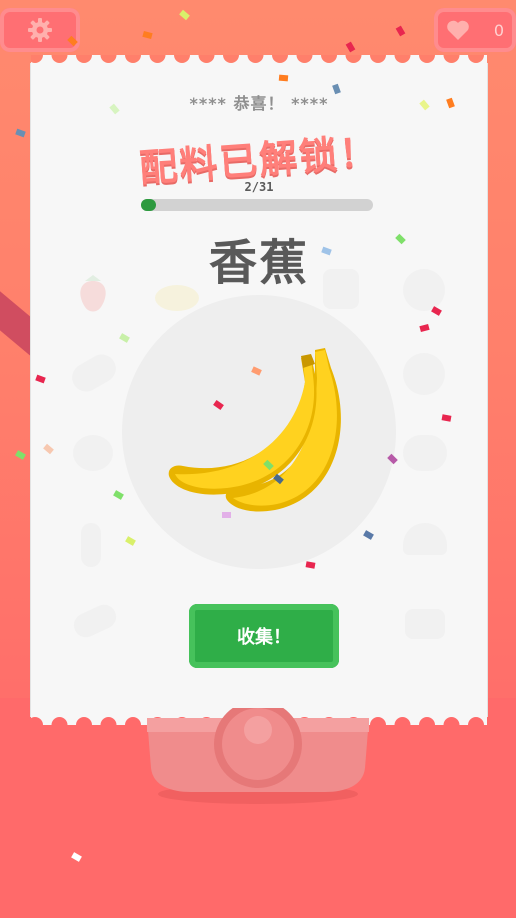  What do you see at coordinates (258, 756) in the screenshot?
I see `blender-base` at bounding box center [258, 756].